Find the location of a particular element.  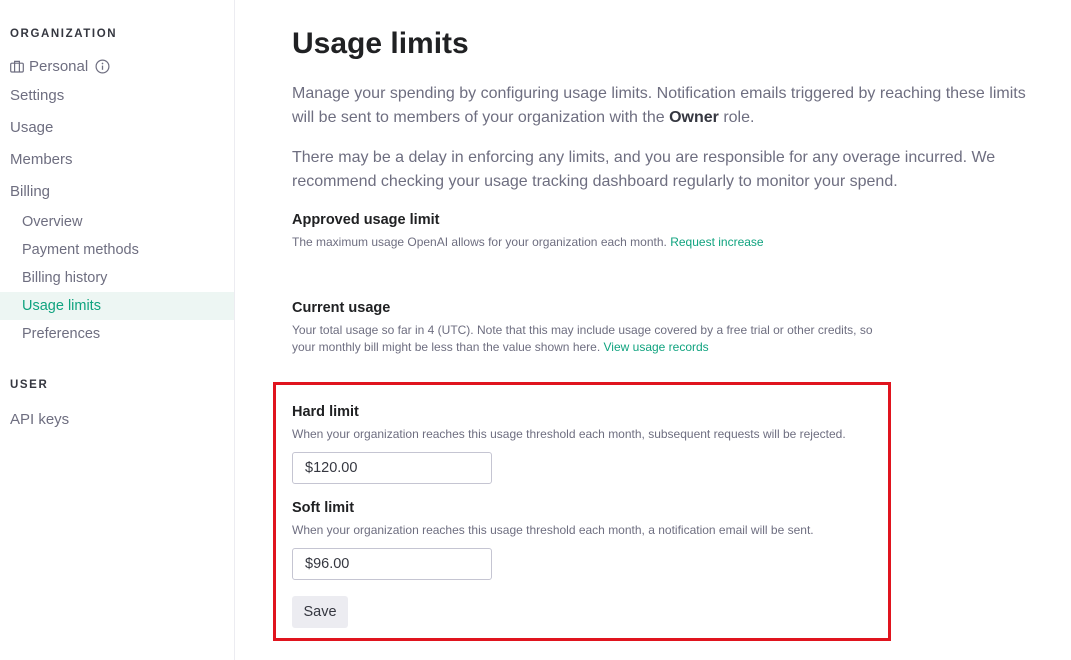

sidebar-item-settings: Settings is located at coordinates (37, 96).